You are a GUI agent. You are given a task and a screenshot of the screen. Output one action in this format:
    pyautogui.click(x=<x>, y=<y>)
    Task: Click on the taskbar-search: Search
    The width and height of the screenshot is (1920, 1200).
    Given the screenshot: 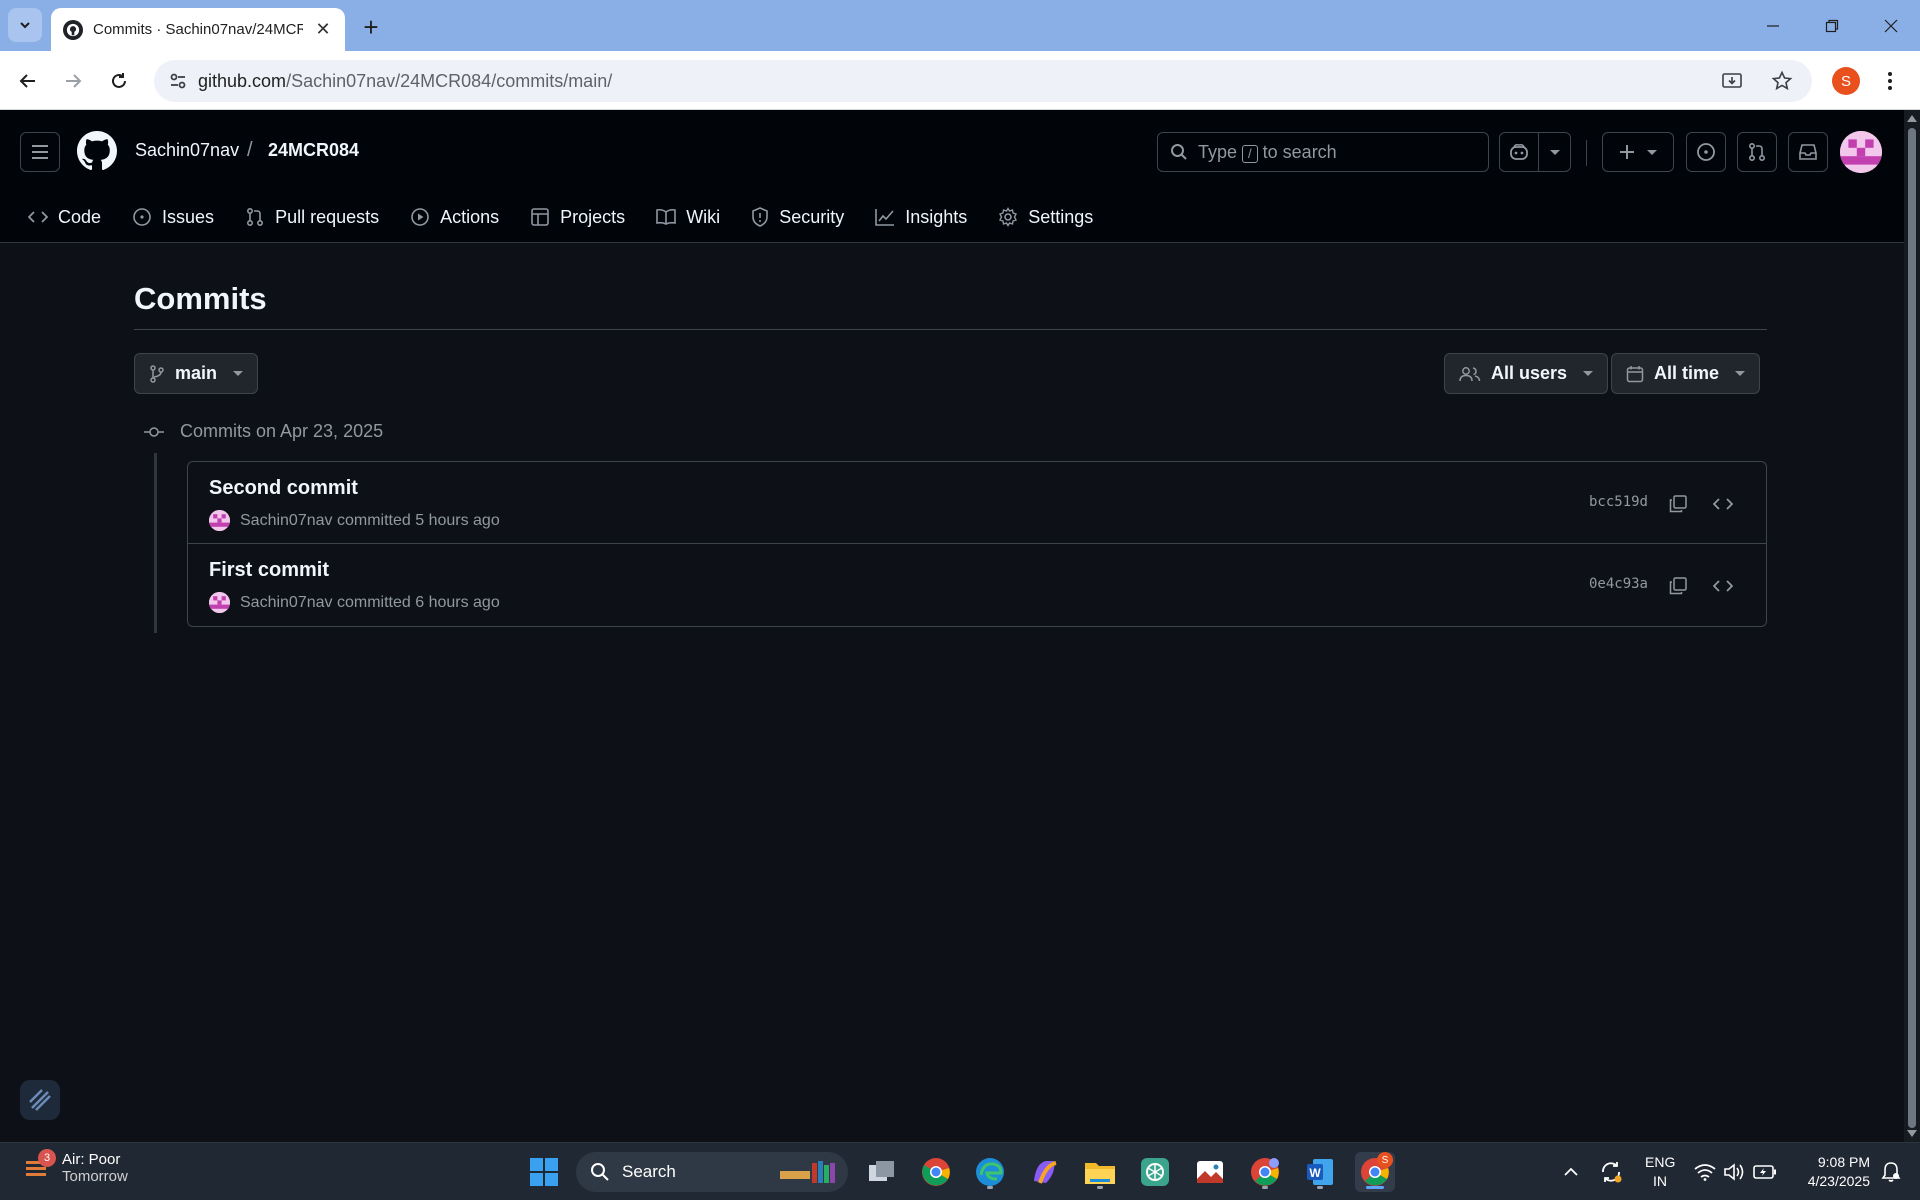 What is the action you would take?
    pyautogui.click(x=712, y=1172)
    